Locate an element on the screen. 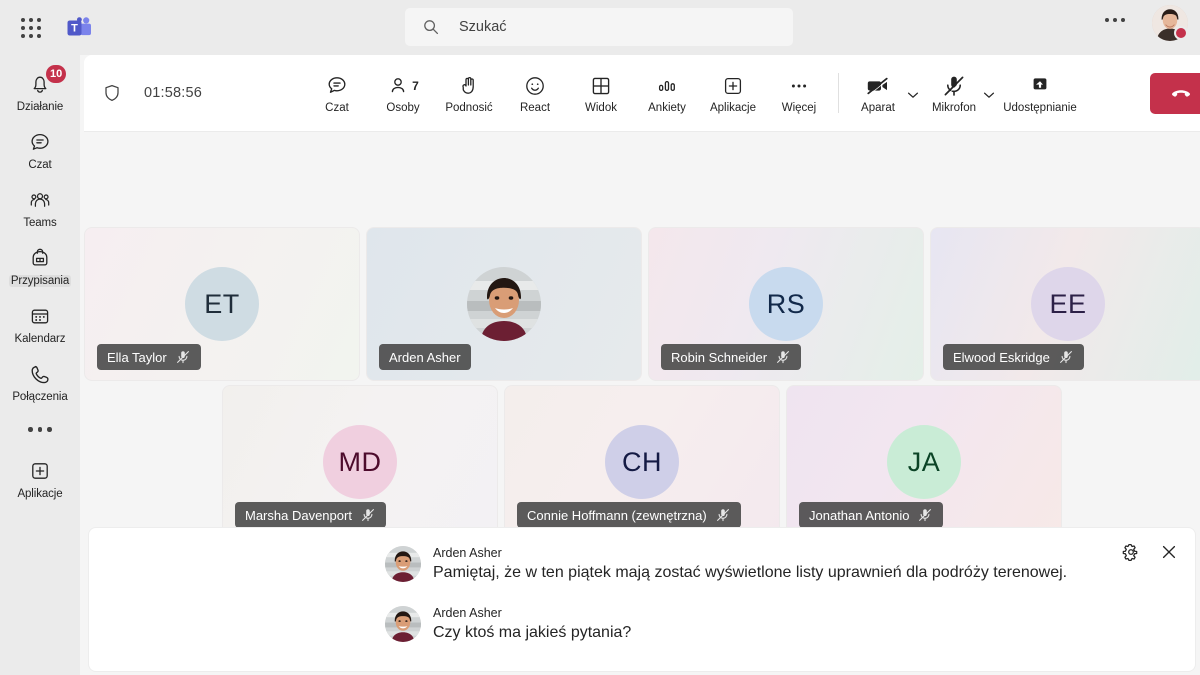  participant-nameplate: Ella Taylor is located at coordinates (149, 357).